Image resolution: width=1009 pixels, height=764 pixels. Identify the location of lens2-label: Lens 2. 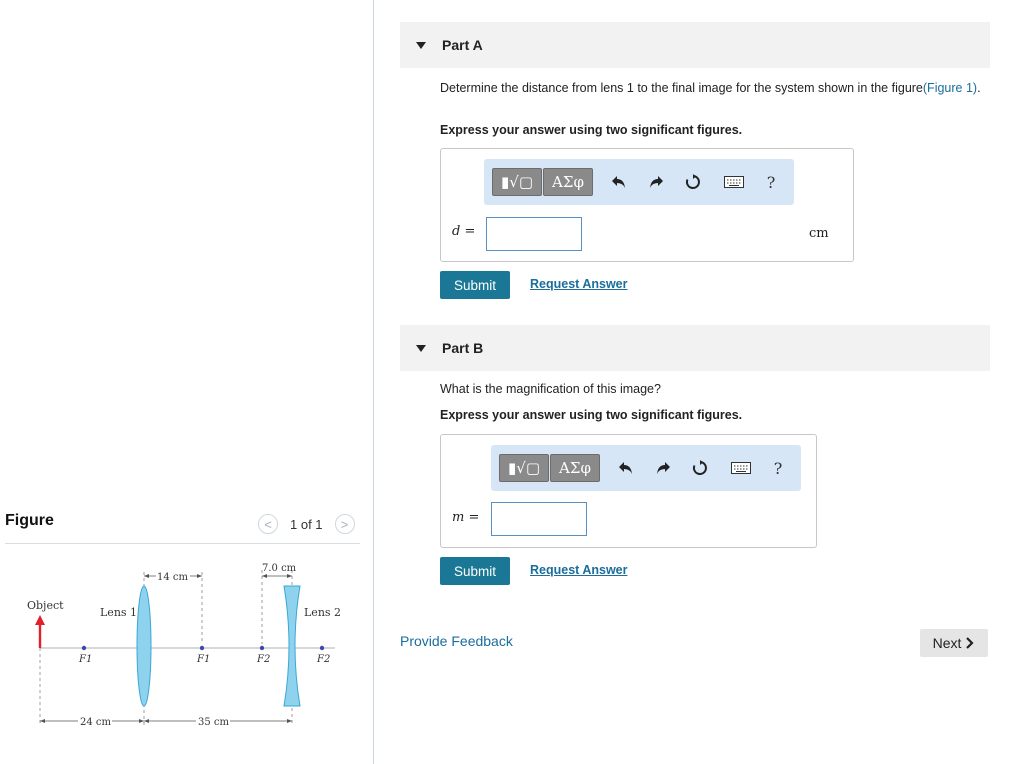
(322, 612).